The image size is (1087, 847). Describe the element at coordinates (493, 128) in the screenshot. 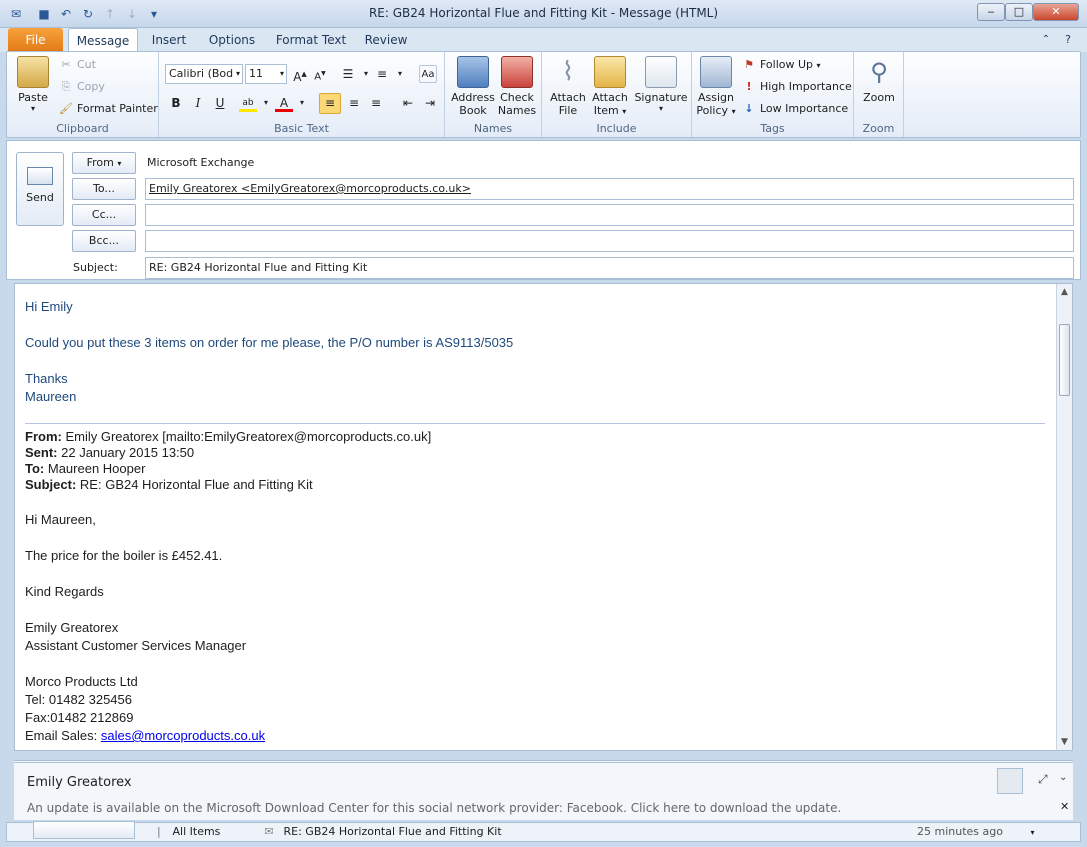

I see `names-group-label: Names` at that location.